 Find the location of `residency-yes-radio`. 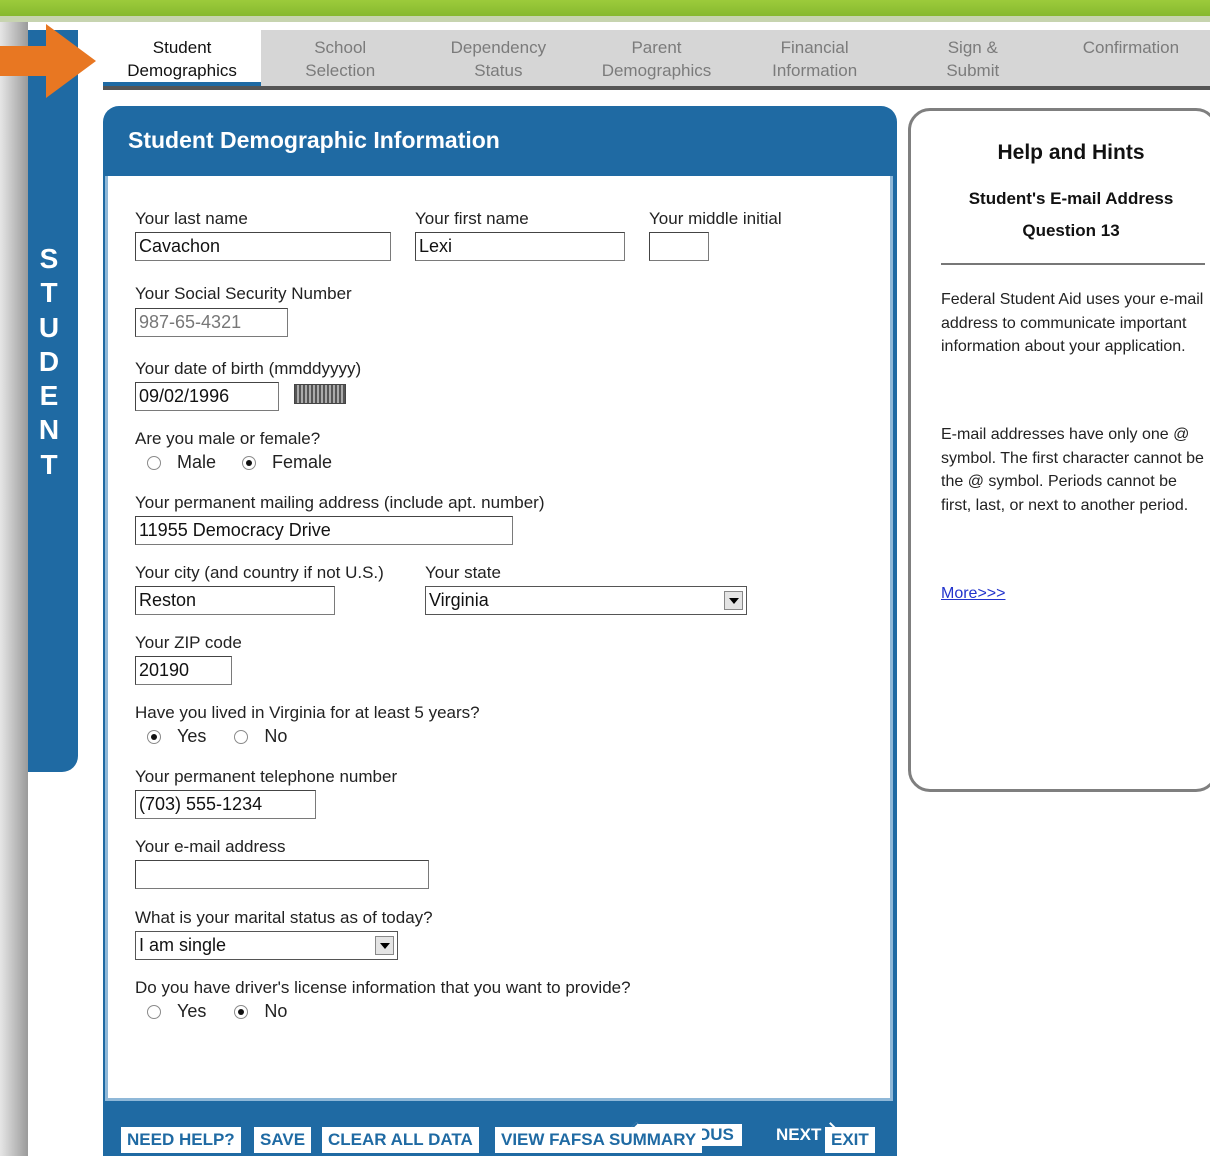

residency-yes-radio is located at coordinates (154, 736).